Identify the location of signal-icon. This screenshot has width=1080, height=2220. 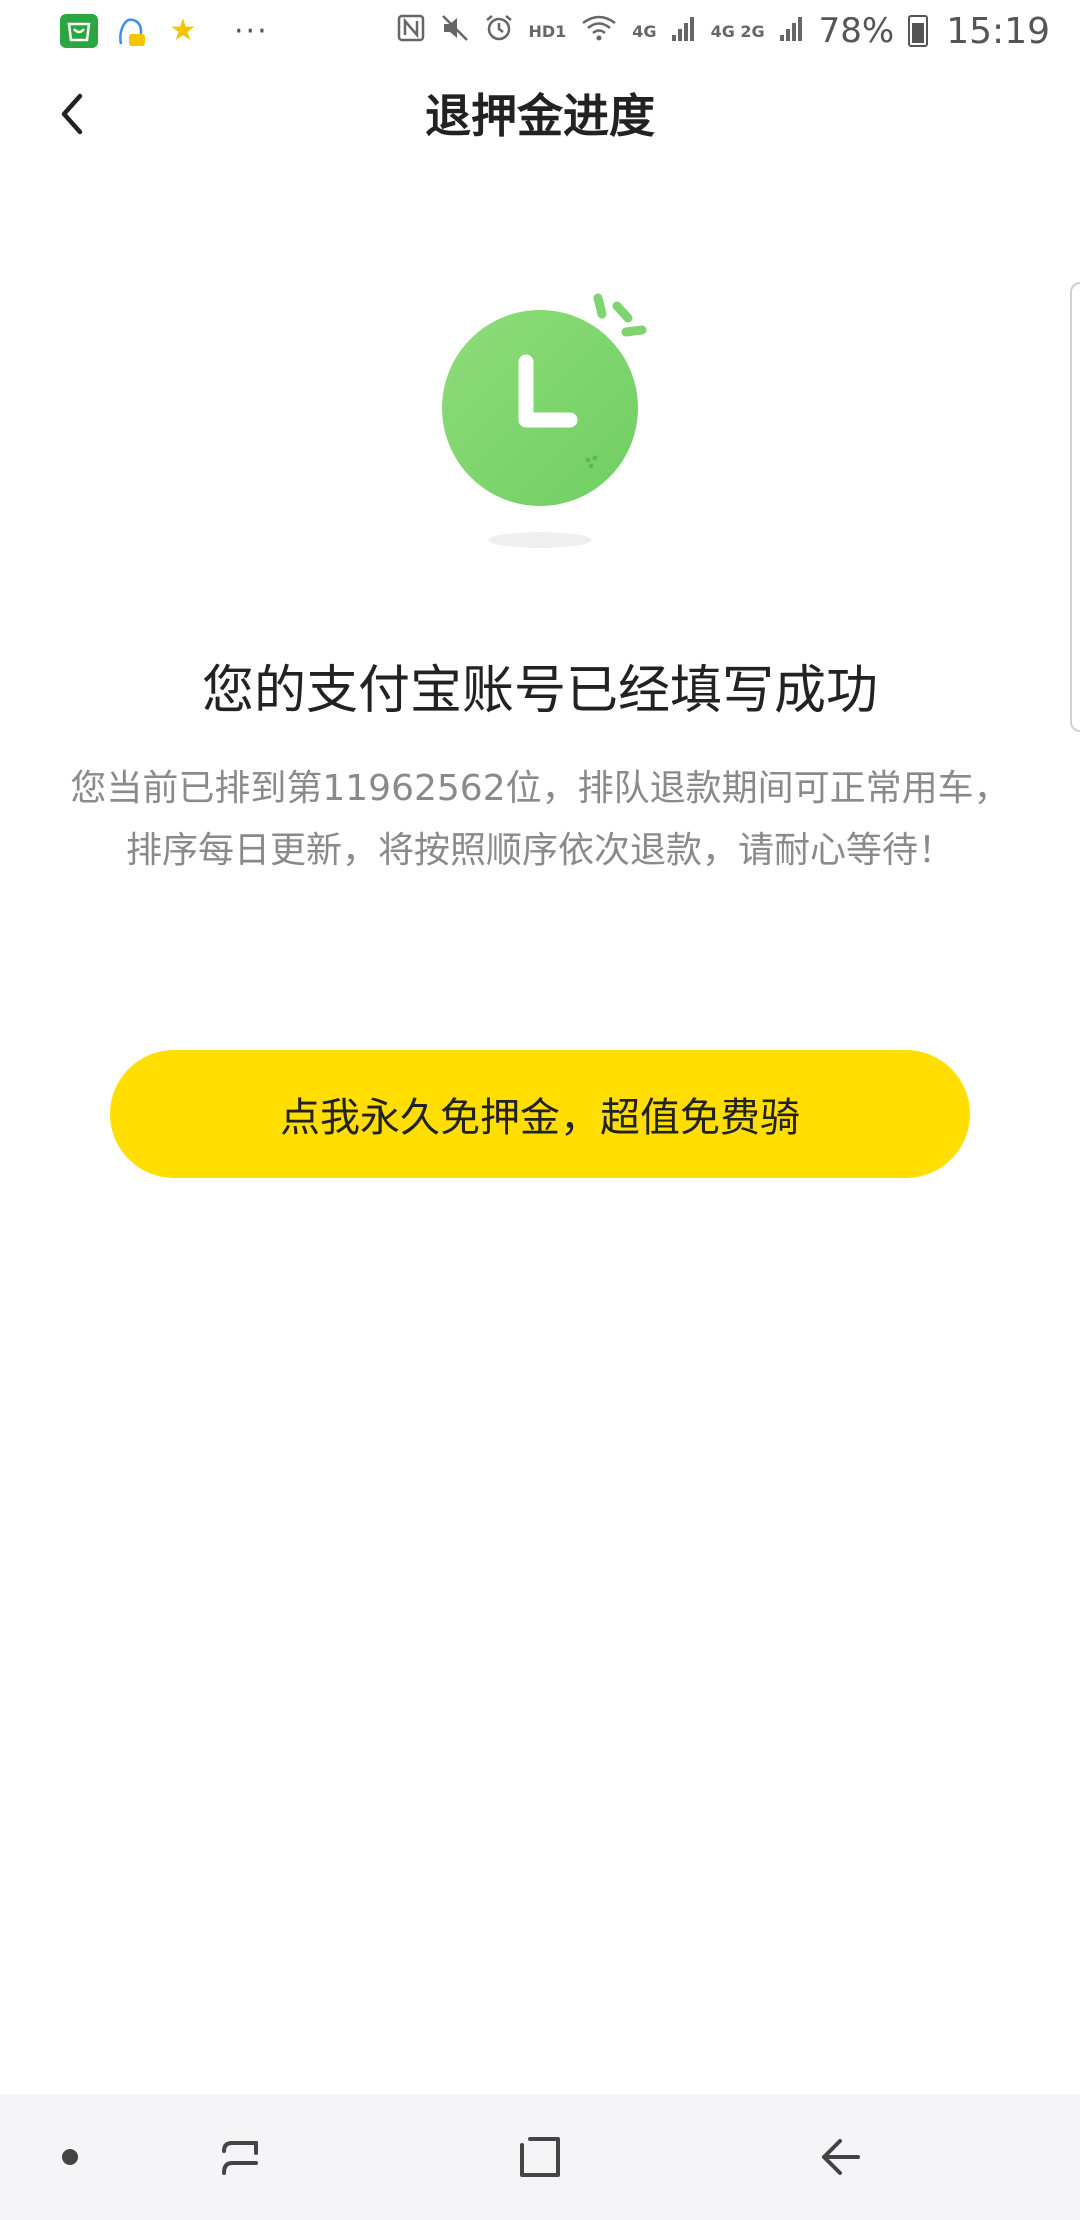
(684, 31).